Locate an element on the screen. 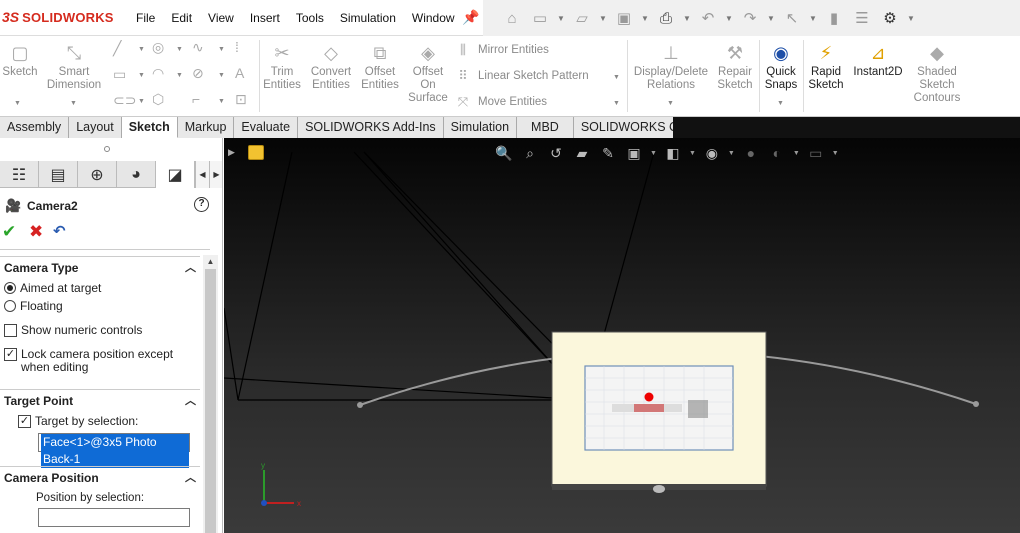 The image size is (1020, 533). zoom-to-area-icon: ⌕ is located at coordinates (530, 153).